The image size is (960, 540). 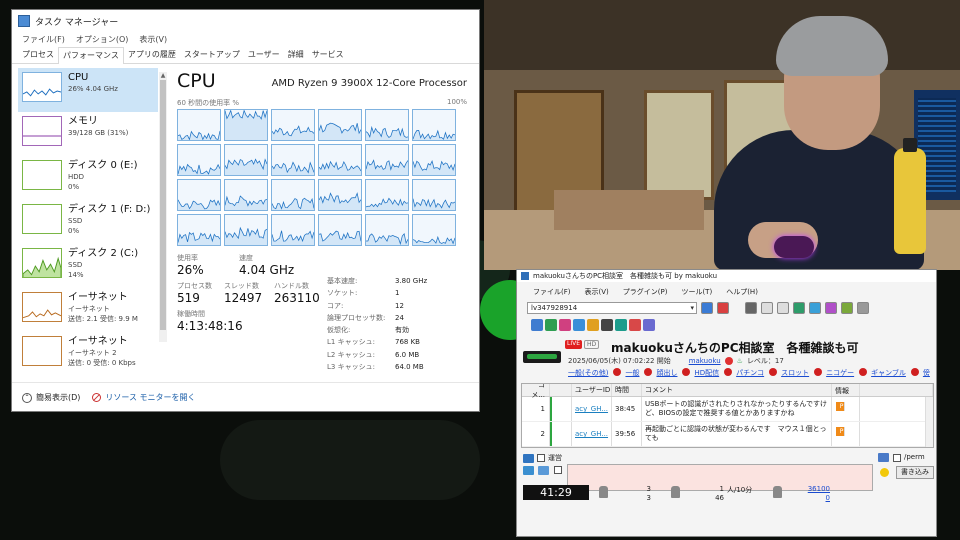 I want to click on tag-link: HD配信, so click(x=706, y=373).